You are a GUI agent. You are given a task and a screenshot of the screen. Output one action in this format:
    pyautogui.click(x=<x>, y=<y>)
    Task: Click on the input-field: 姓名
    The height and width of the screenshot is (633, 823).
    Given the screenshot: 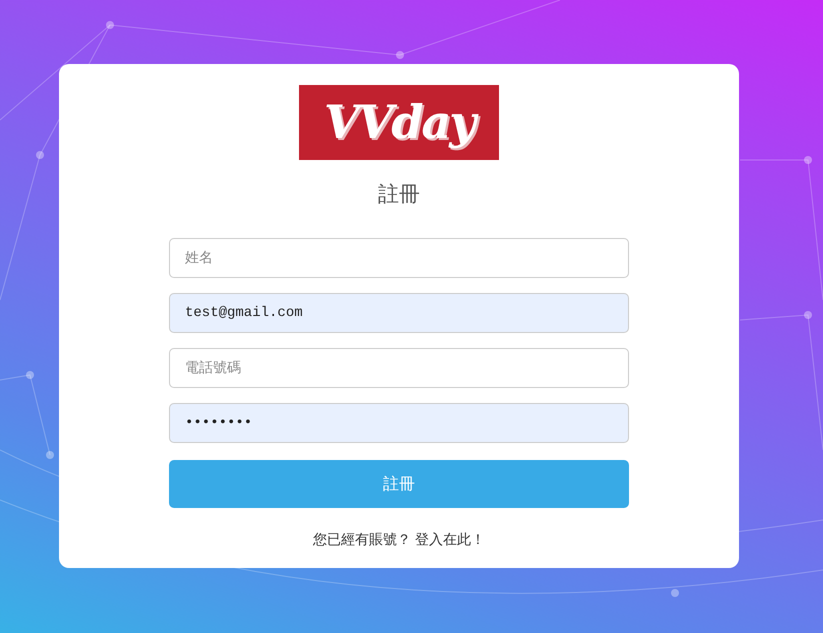 What is the action you would take?
    pyautogui.click(x=399, y=258)
    